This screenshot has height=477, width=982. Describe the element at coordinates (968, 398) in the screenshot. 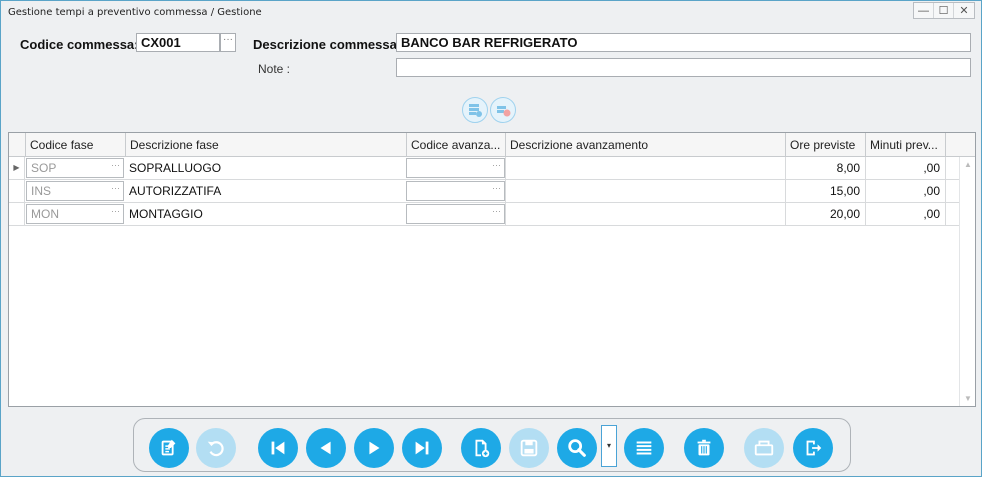

I see `scroll-down-icon: ▼` at that location.